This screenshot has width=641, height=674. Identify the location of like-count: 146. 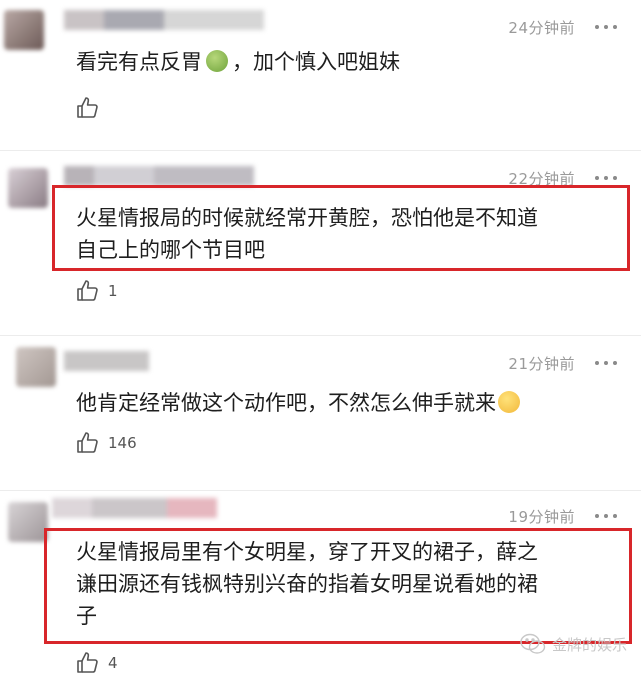
(122, 443).